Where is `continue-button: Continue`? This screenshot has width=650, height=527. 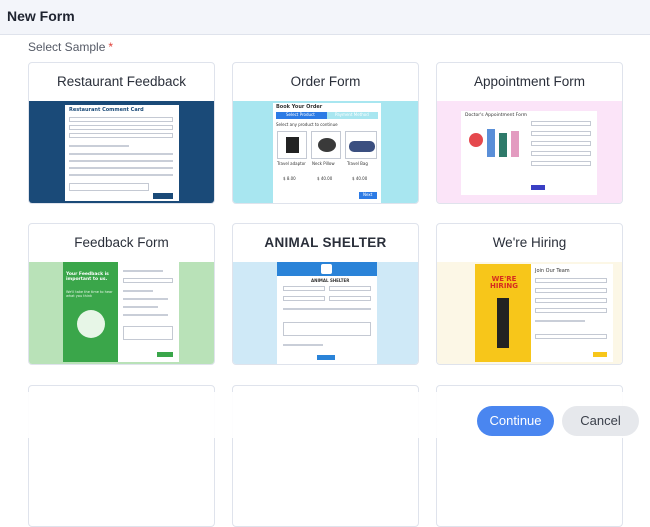 continue-button: Continue is located at coordinates (515, 421).